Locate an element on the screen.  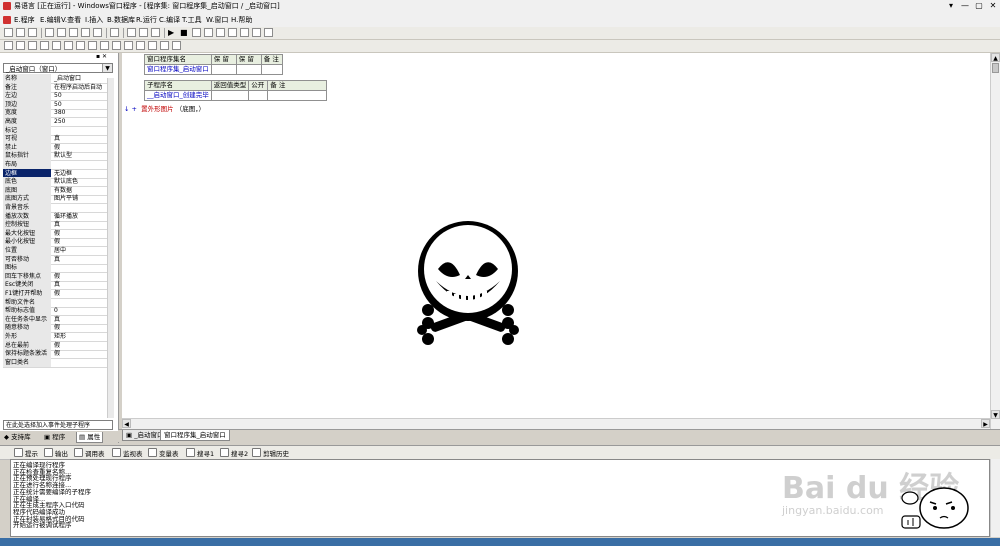
tab-clip-history: 剪辑历史 is located at coordinates (270, 453).